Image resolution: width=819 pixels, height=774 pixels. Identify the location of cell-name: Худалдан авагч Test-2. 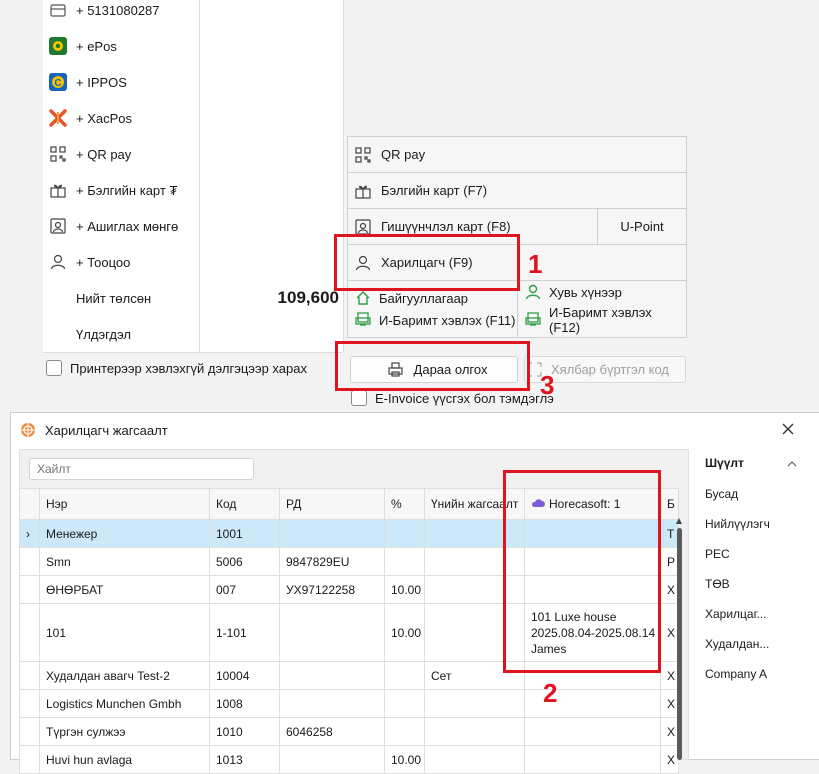
(124, 675).